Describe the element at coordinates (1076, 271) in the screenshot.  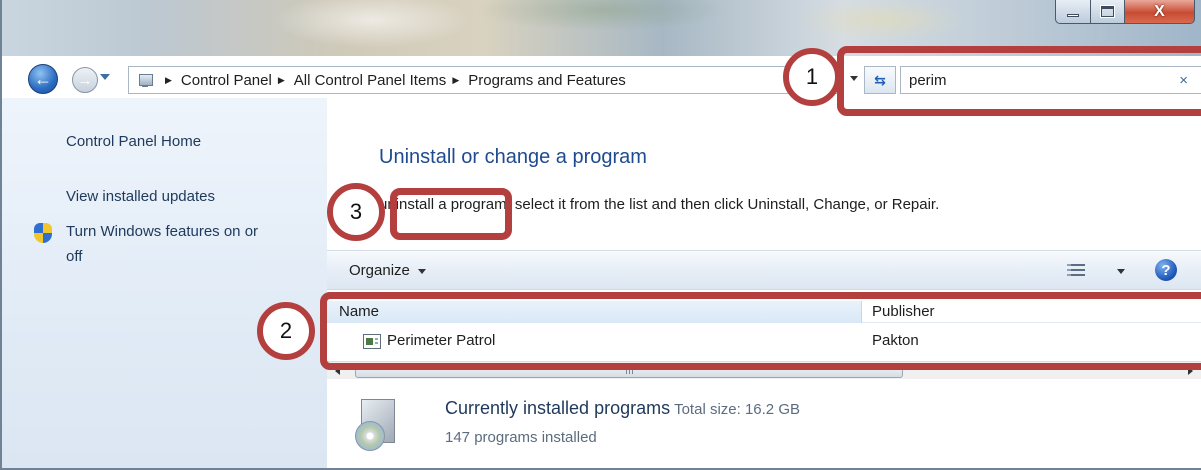
I see `change-view-icon` at that location.